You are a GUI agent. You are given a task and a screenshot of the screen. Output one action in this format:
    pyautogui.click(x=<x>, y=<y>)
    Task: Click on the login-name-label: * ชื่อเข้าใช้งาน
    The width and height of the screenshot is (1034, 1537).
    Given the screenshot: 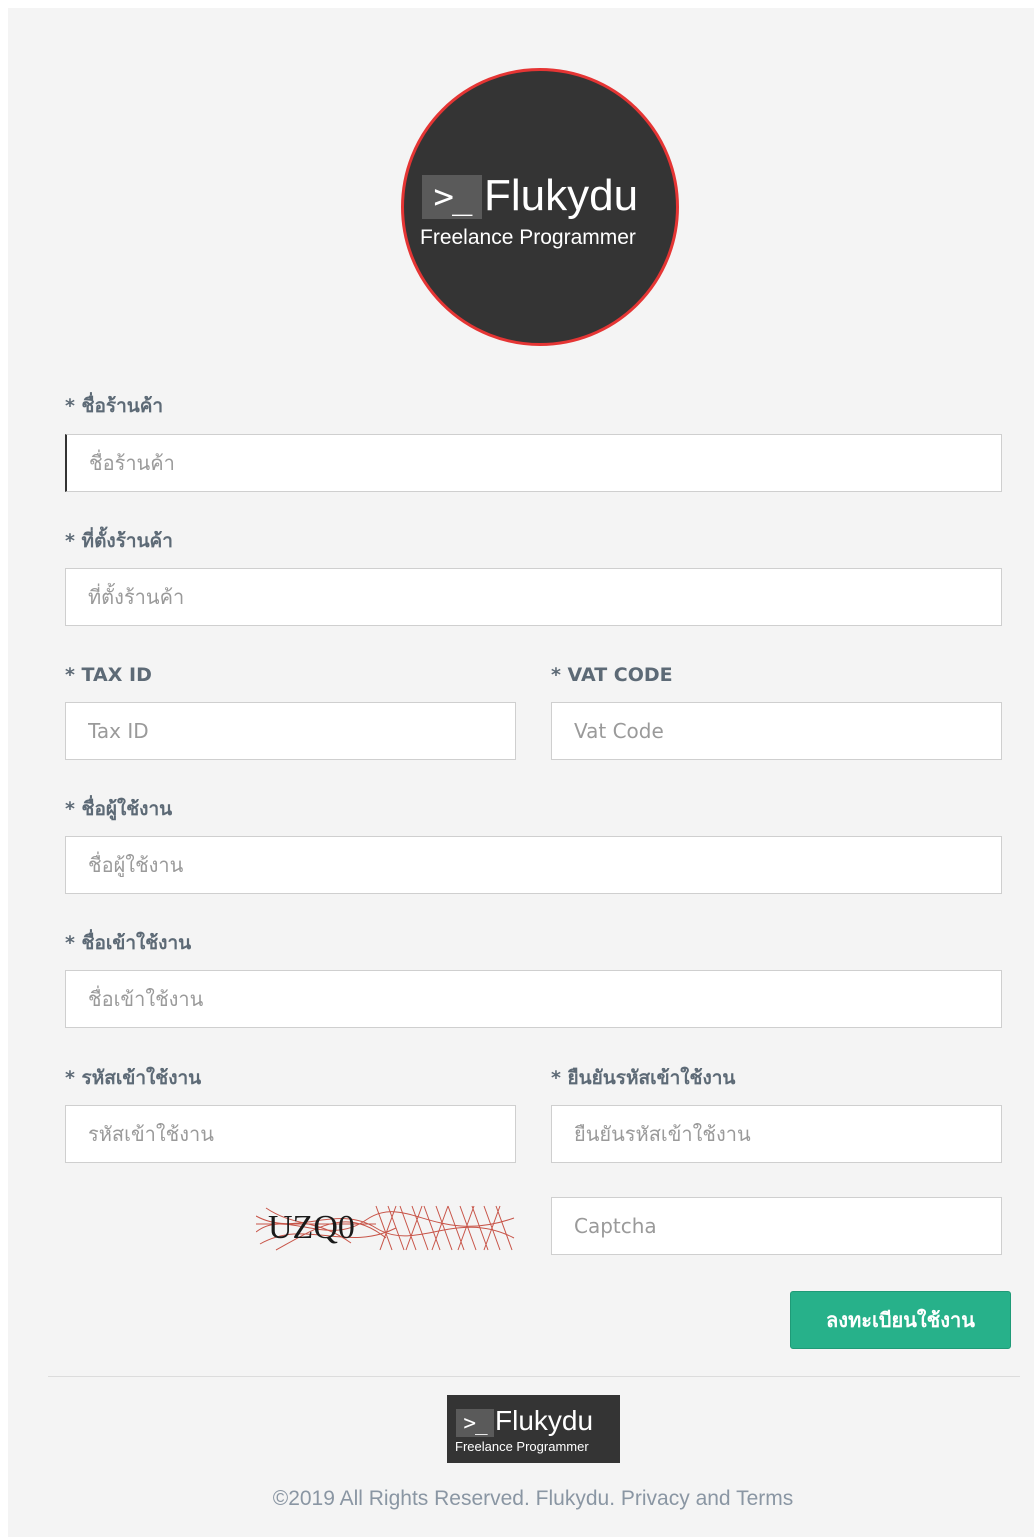 What is the action you would take?
    pyautogui.click(x=128, y=943)
    